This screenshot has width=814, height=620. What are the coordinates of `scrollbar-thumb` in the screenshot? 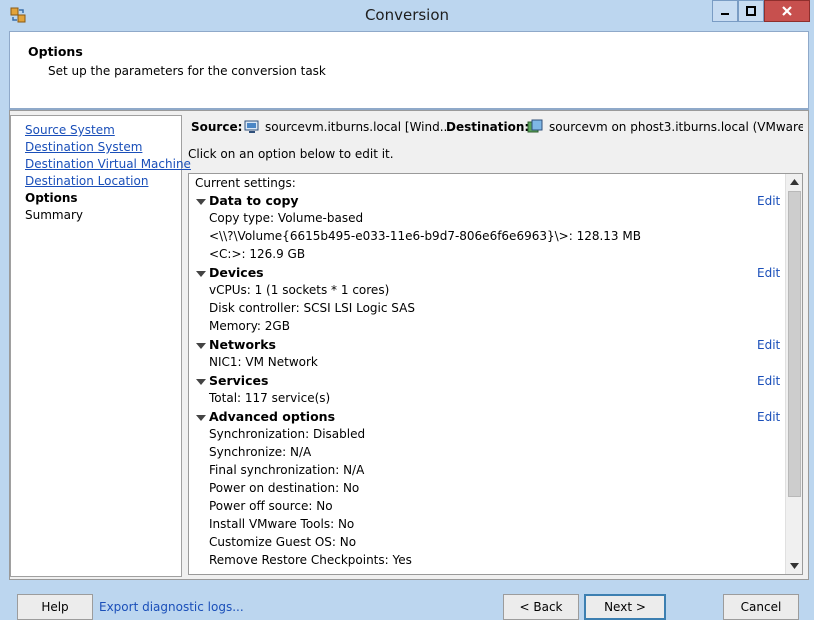 It's located at (794, 344).